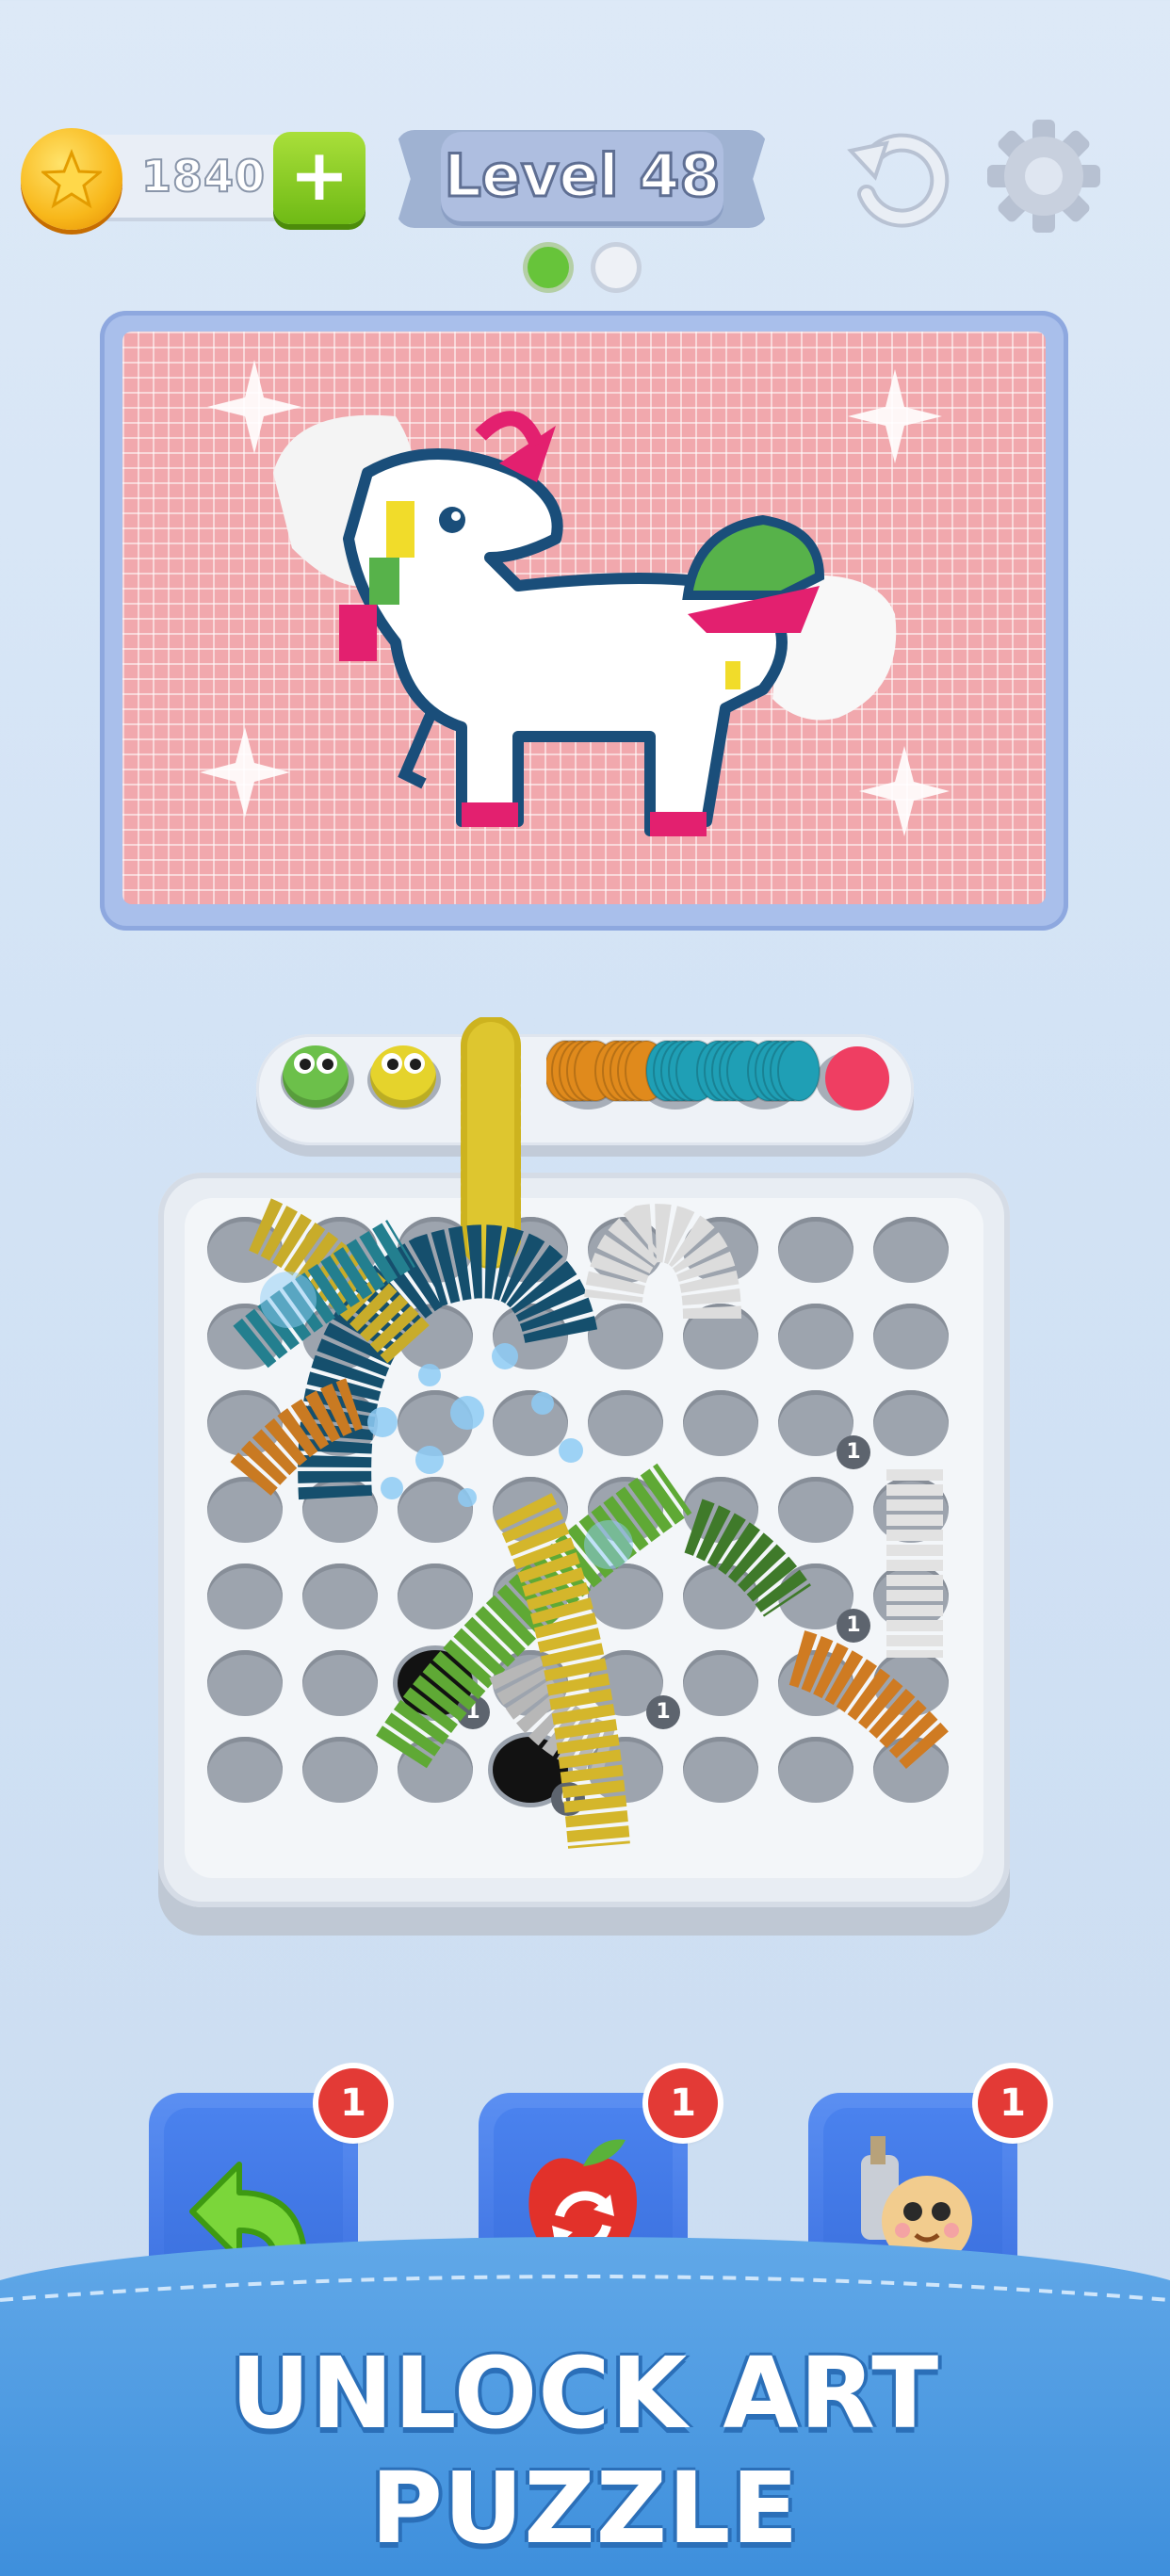  Describe the element at coordinates (548, 267) in the screenshot. I see `page-dot-active` at that location.